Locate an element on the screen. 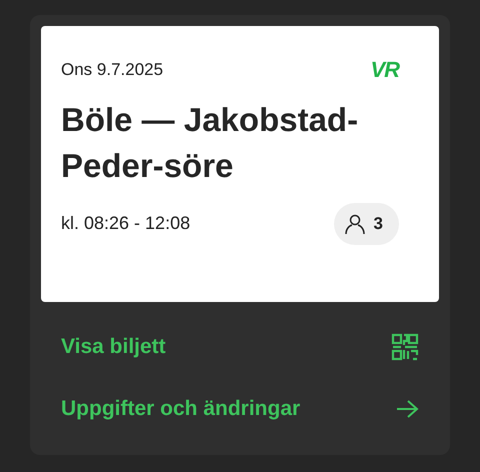 Image resolution: width=480 pixels, height=472 pixels. qr-code-icon is located at coordinates (405, 347).